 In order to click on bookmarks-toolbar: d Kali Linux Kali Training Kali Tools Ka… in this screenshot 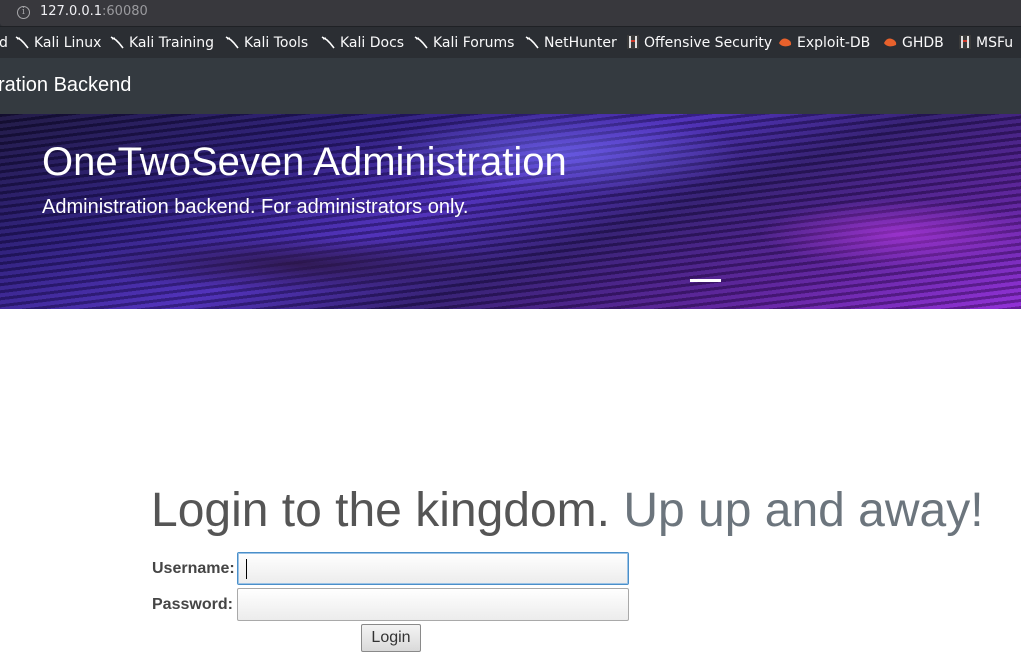, I will do `click(510, 42)`.